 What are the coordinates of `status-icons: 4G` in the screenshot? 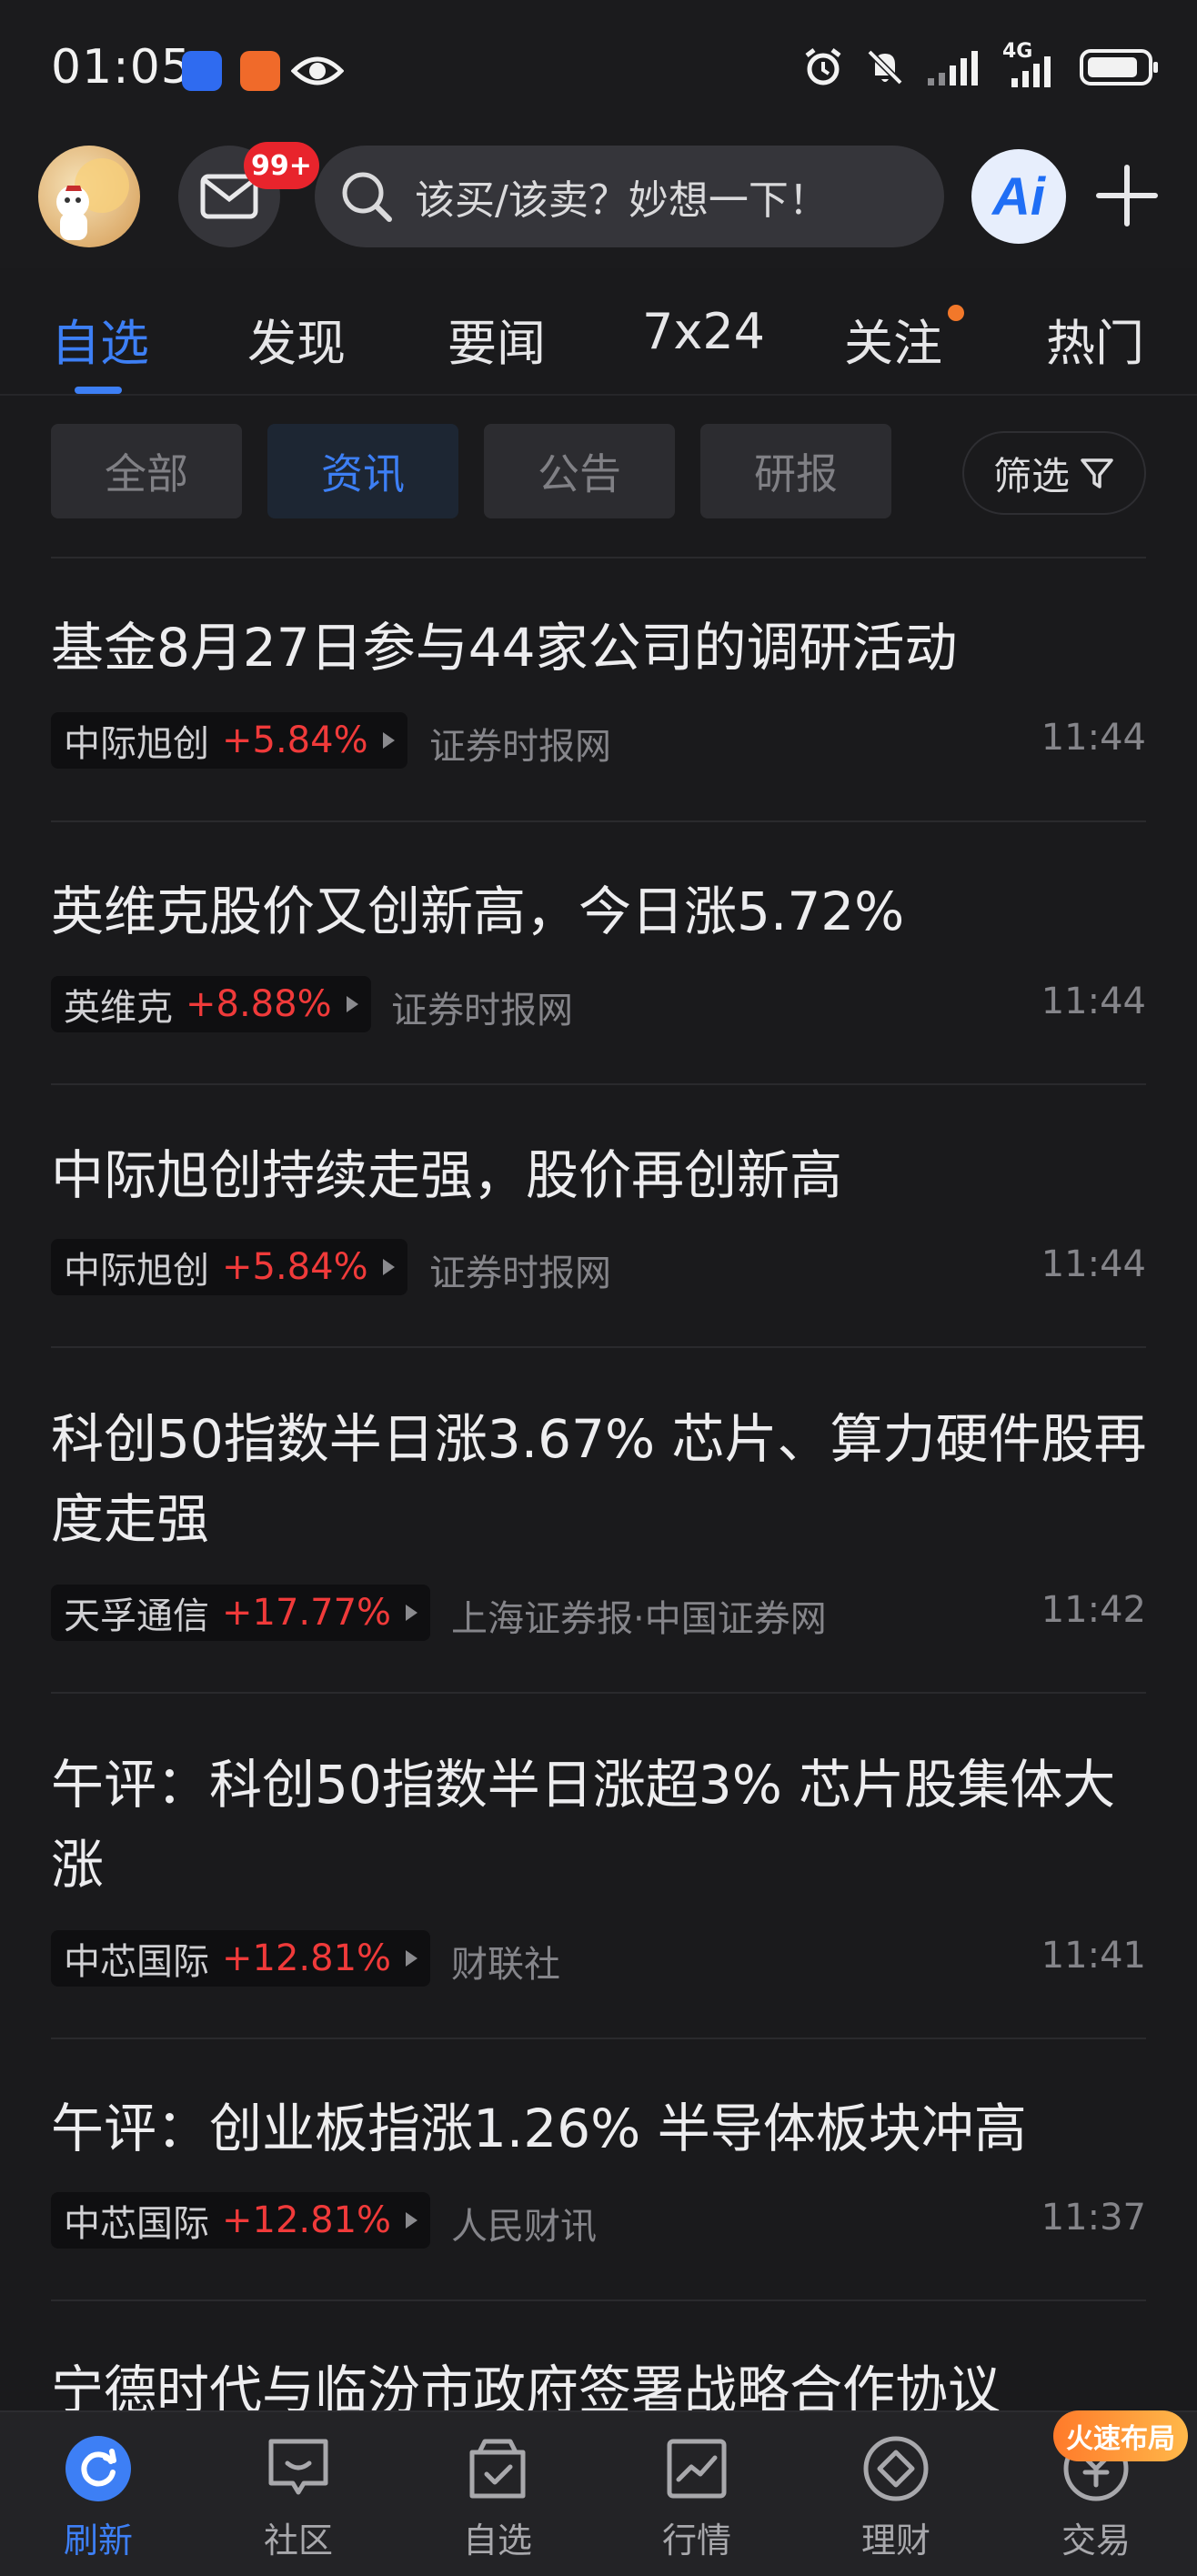 It's located at (981, 64).